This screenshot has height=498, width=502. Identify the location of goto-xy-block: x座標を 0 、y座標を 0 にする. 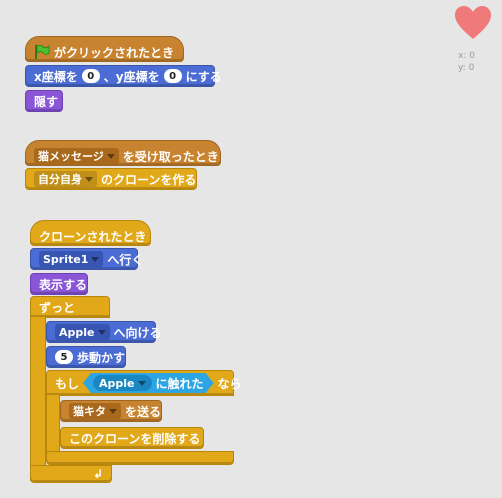
(123, 76).